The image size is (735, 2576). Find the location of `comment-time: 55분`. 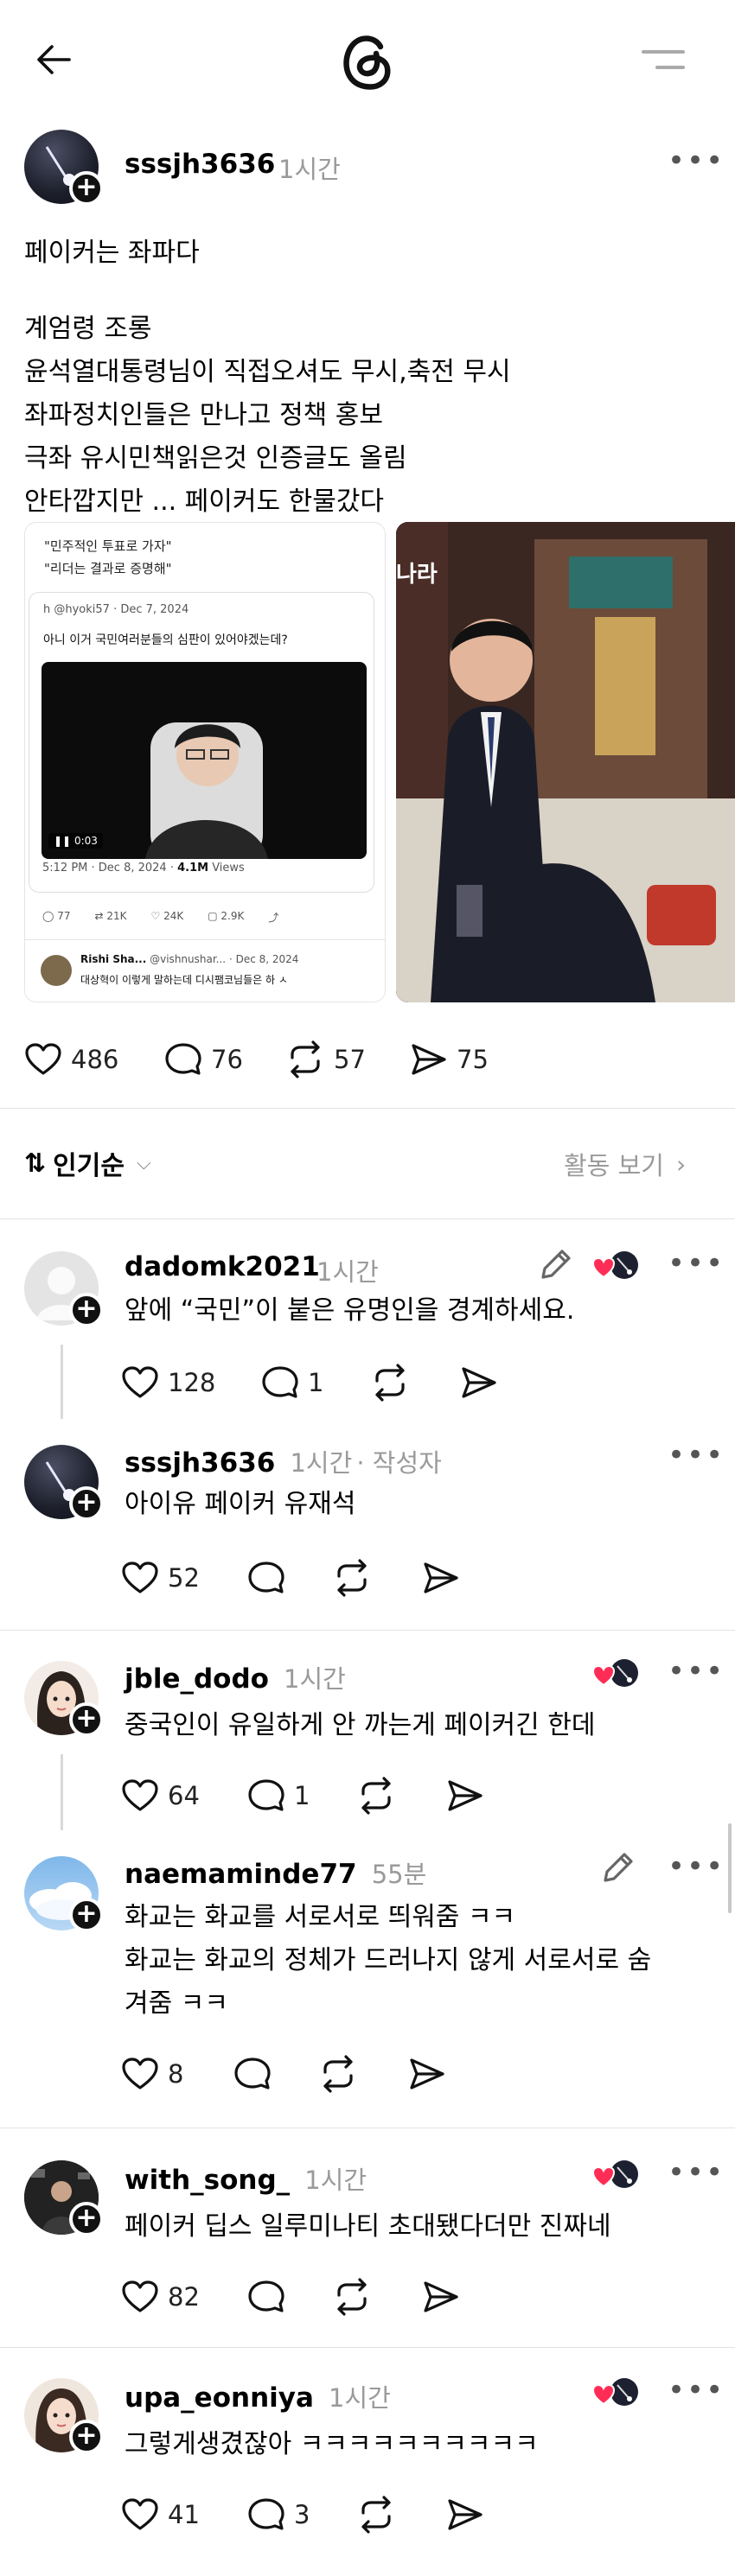

comment-time: 55분 is located at coordinates (399, 1875).